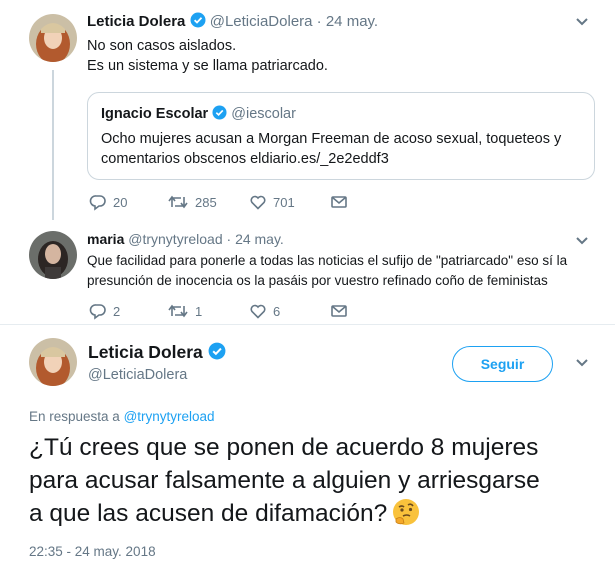 Image resolution: width=615 pixels, height=570 pixels. What do you see at coordinates (263, 114) in the screenshot?
I see `quote-author-handle: @iescolar` at bounding box center [263, 114].